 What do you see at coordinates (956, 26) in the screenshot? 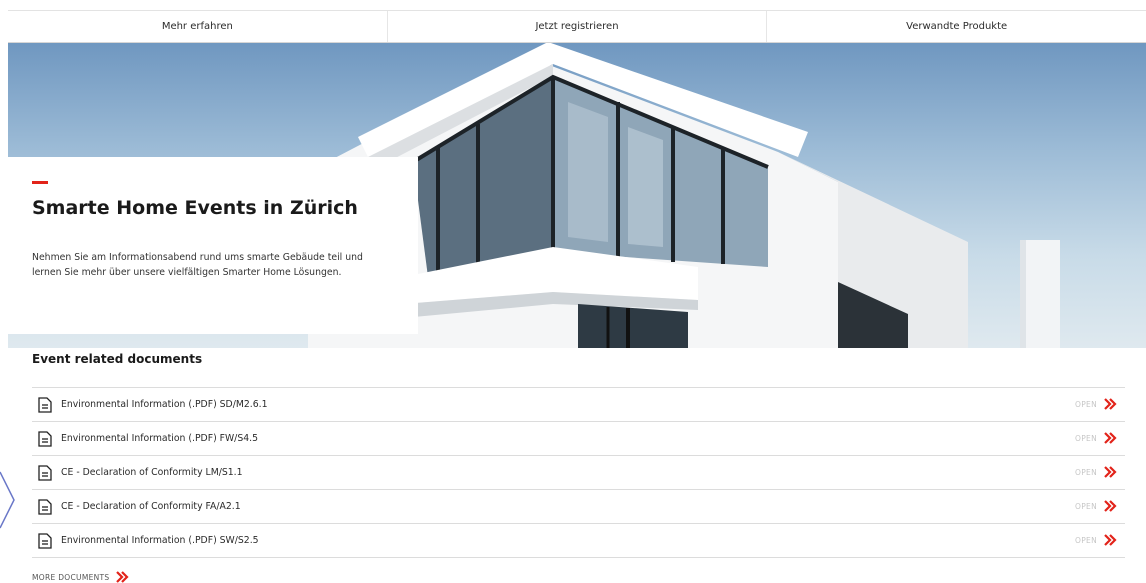
I see `tab-verwandte-produkte: Verwandte Produkte` at bounding box center [956, 26].